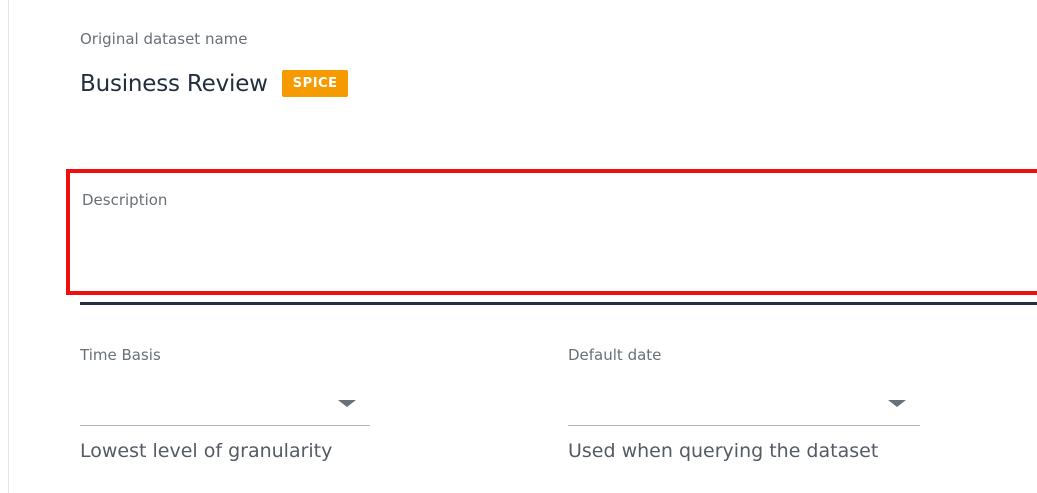 This screenshot has width=1037, height=493. I want to click on default-date-select, so click(744, 406).